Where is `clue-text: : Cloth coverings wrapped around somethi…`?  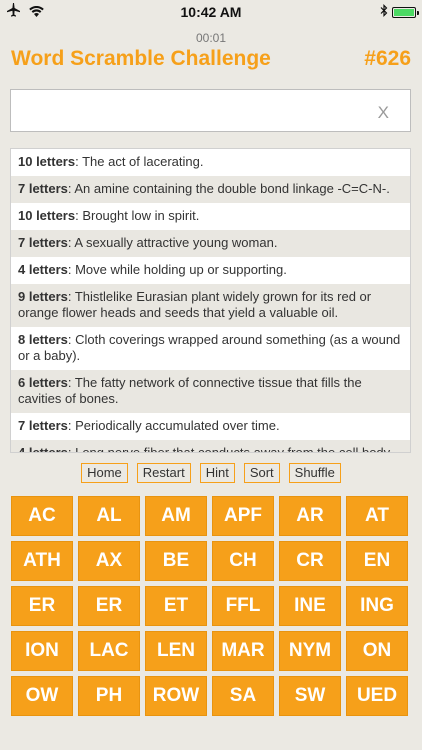
clue-text: : Cloth coverings wrapped around somethi… is located at coordinates (209, 347).